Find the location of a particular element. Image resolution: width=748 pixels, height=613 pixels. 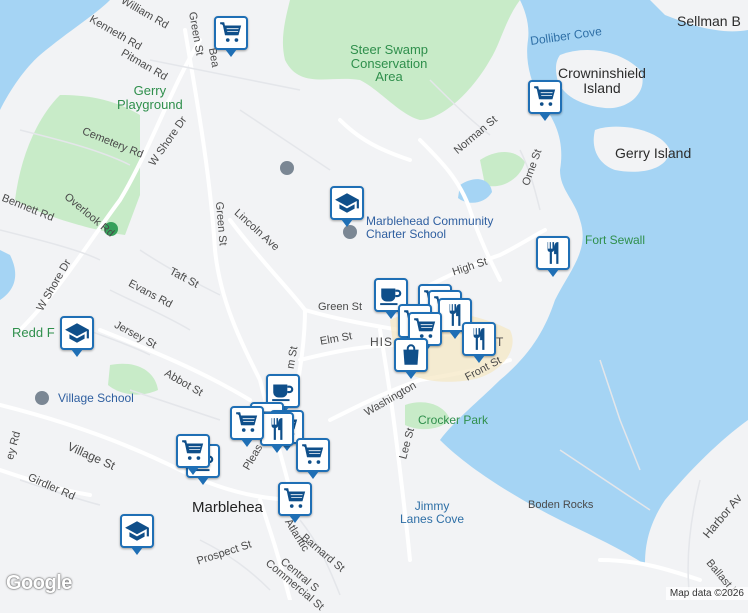

historic-label-end: T is located at coordinates (500, 342).